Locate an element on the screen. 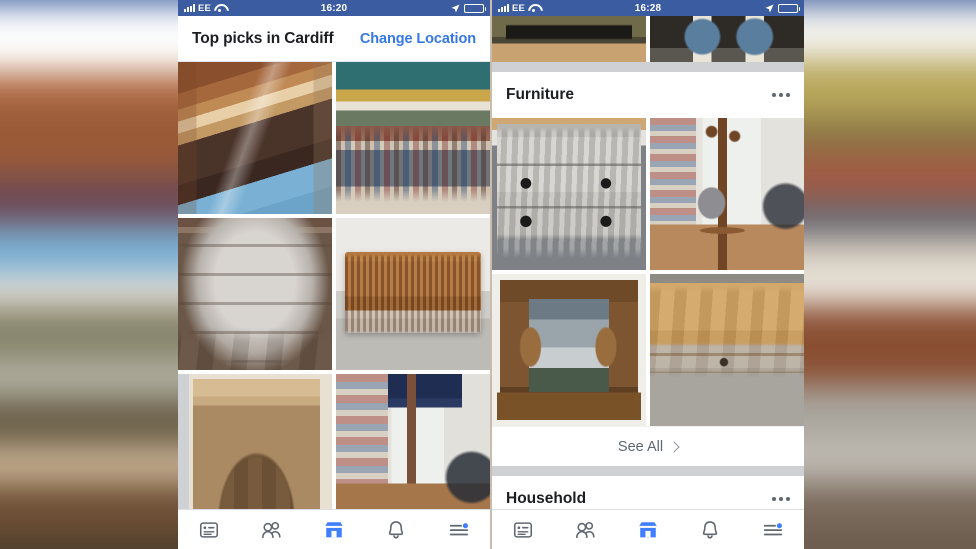 Image resolution: width=976 pixels, height=549 pixels. listing-vintage-green-appliance is located at coordinates (569, 39).